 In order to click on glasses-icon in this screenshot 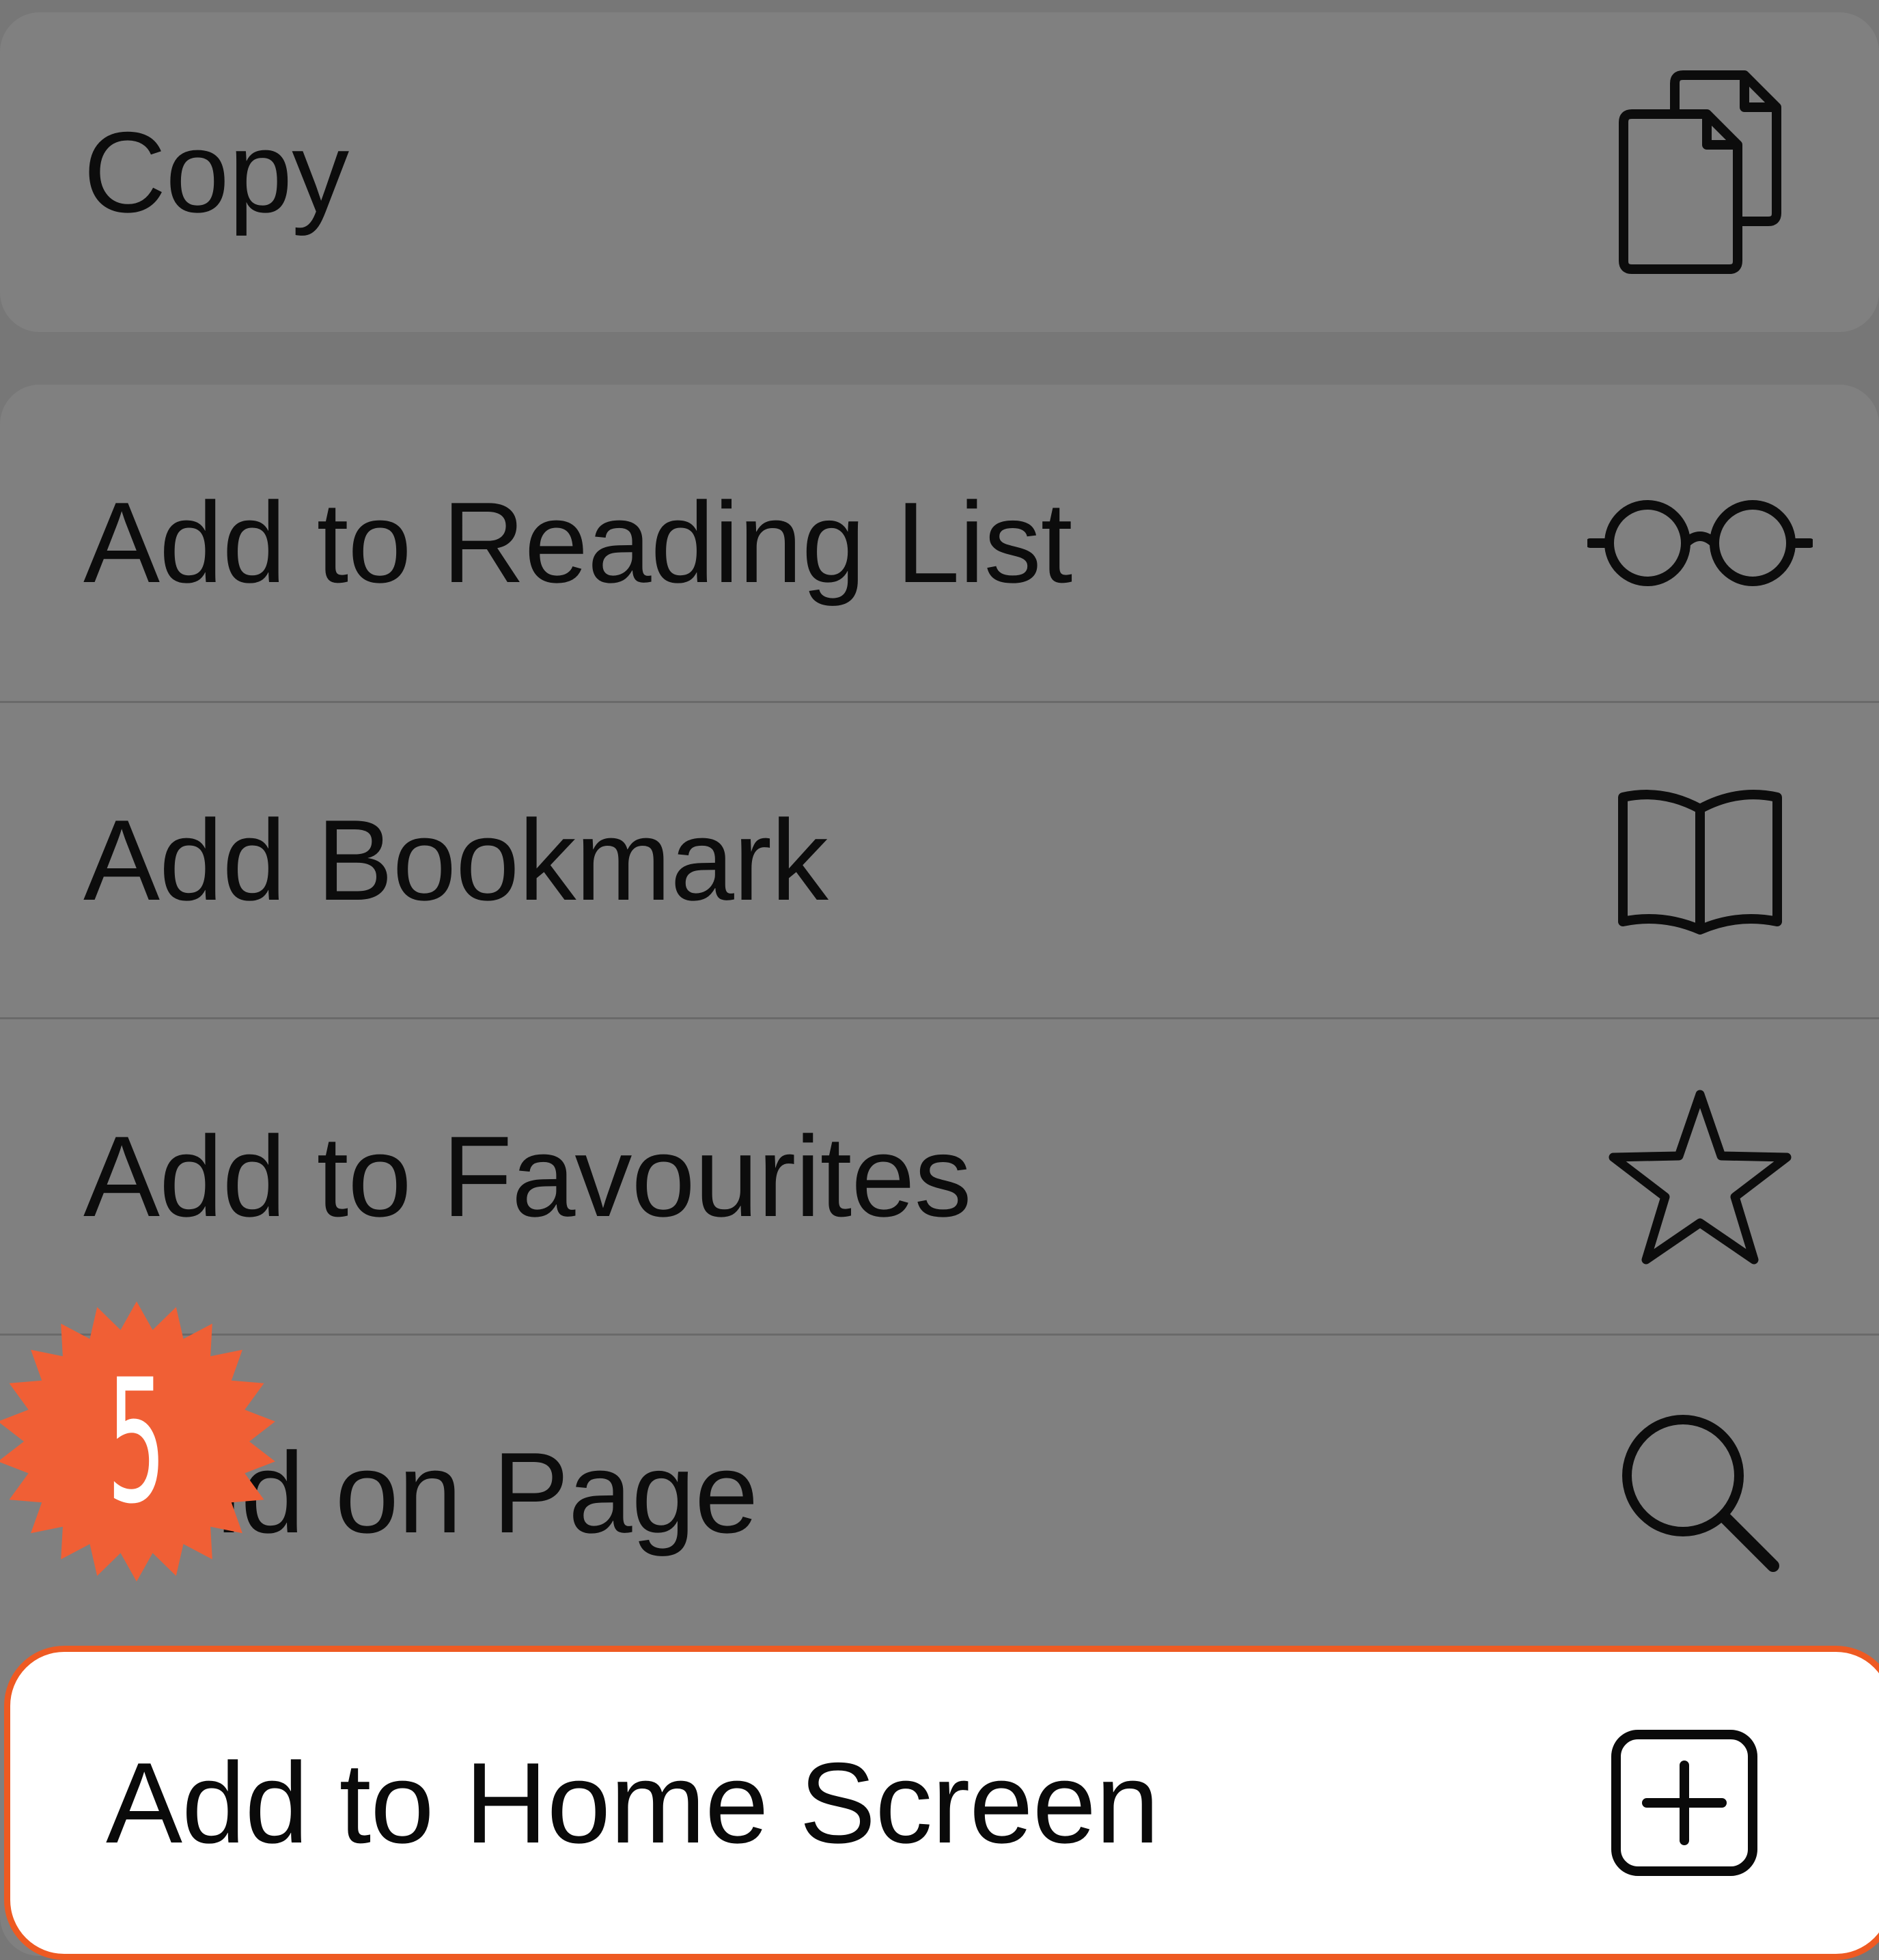, I will do `click(1700, 543)`.